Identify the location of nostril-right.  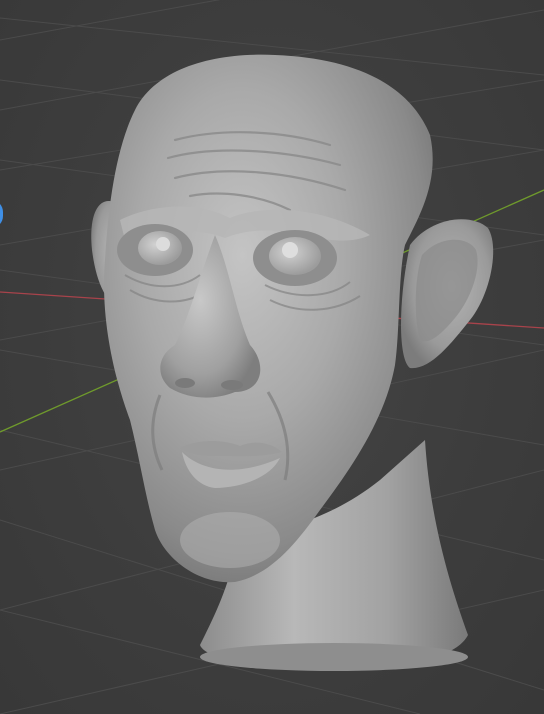
(232, 385).